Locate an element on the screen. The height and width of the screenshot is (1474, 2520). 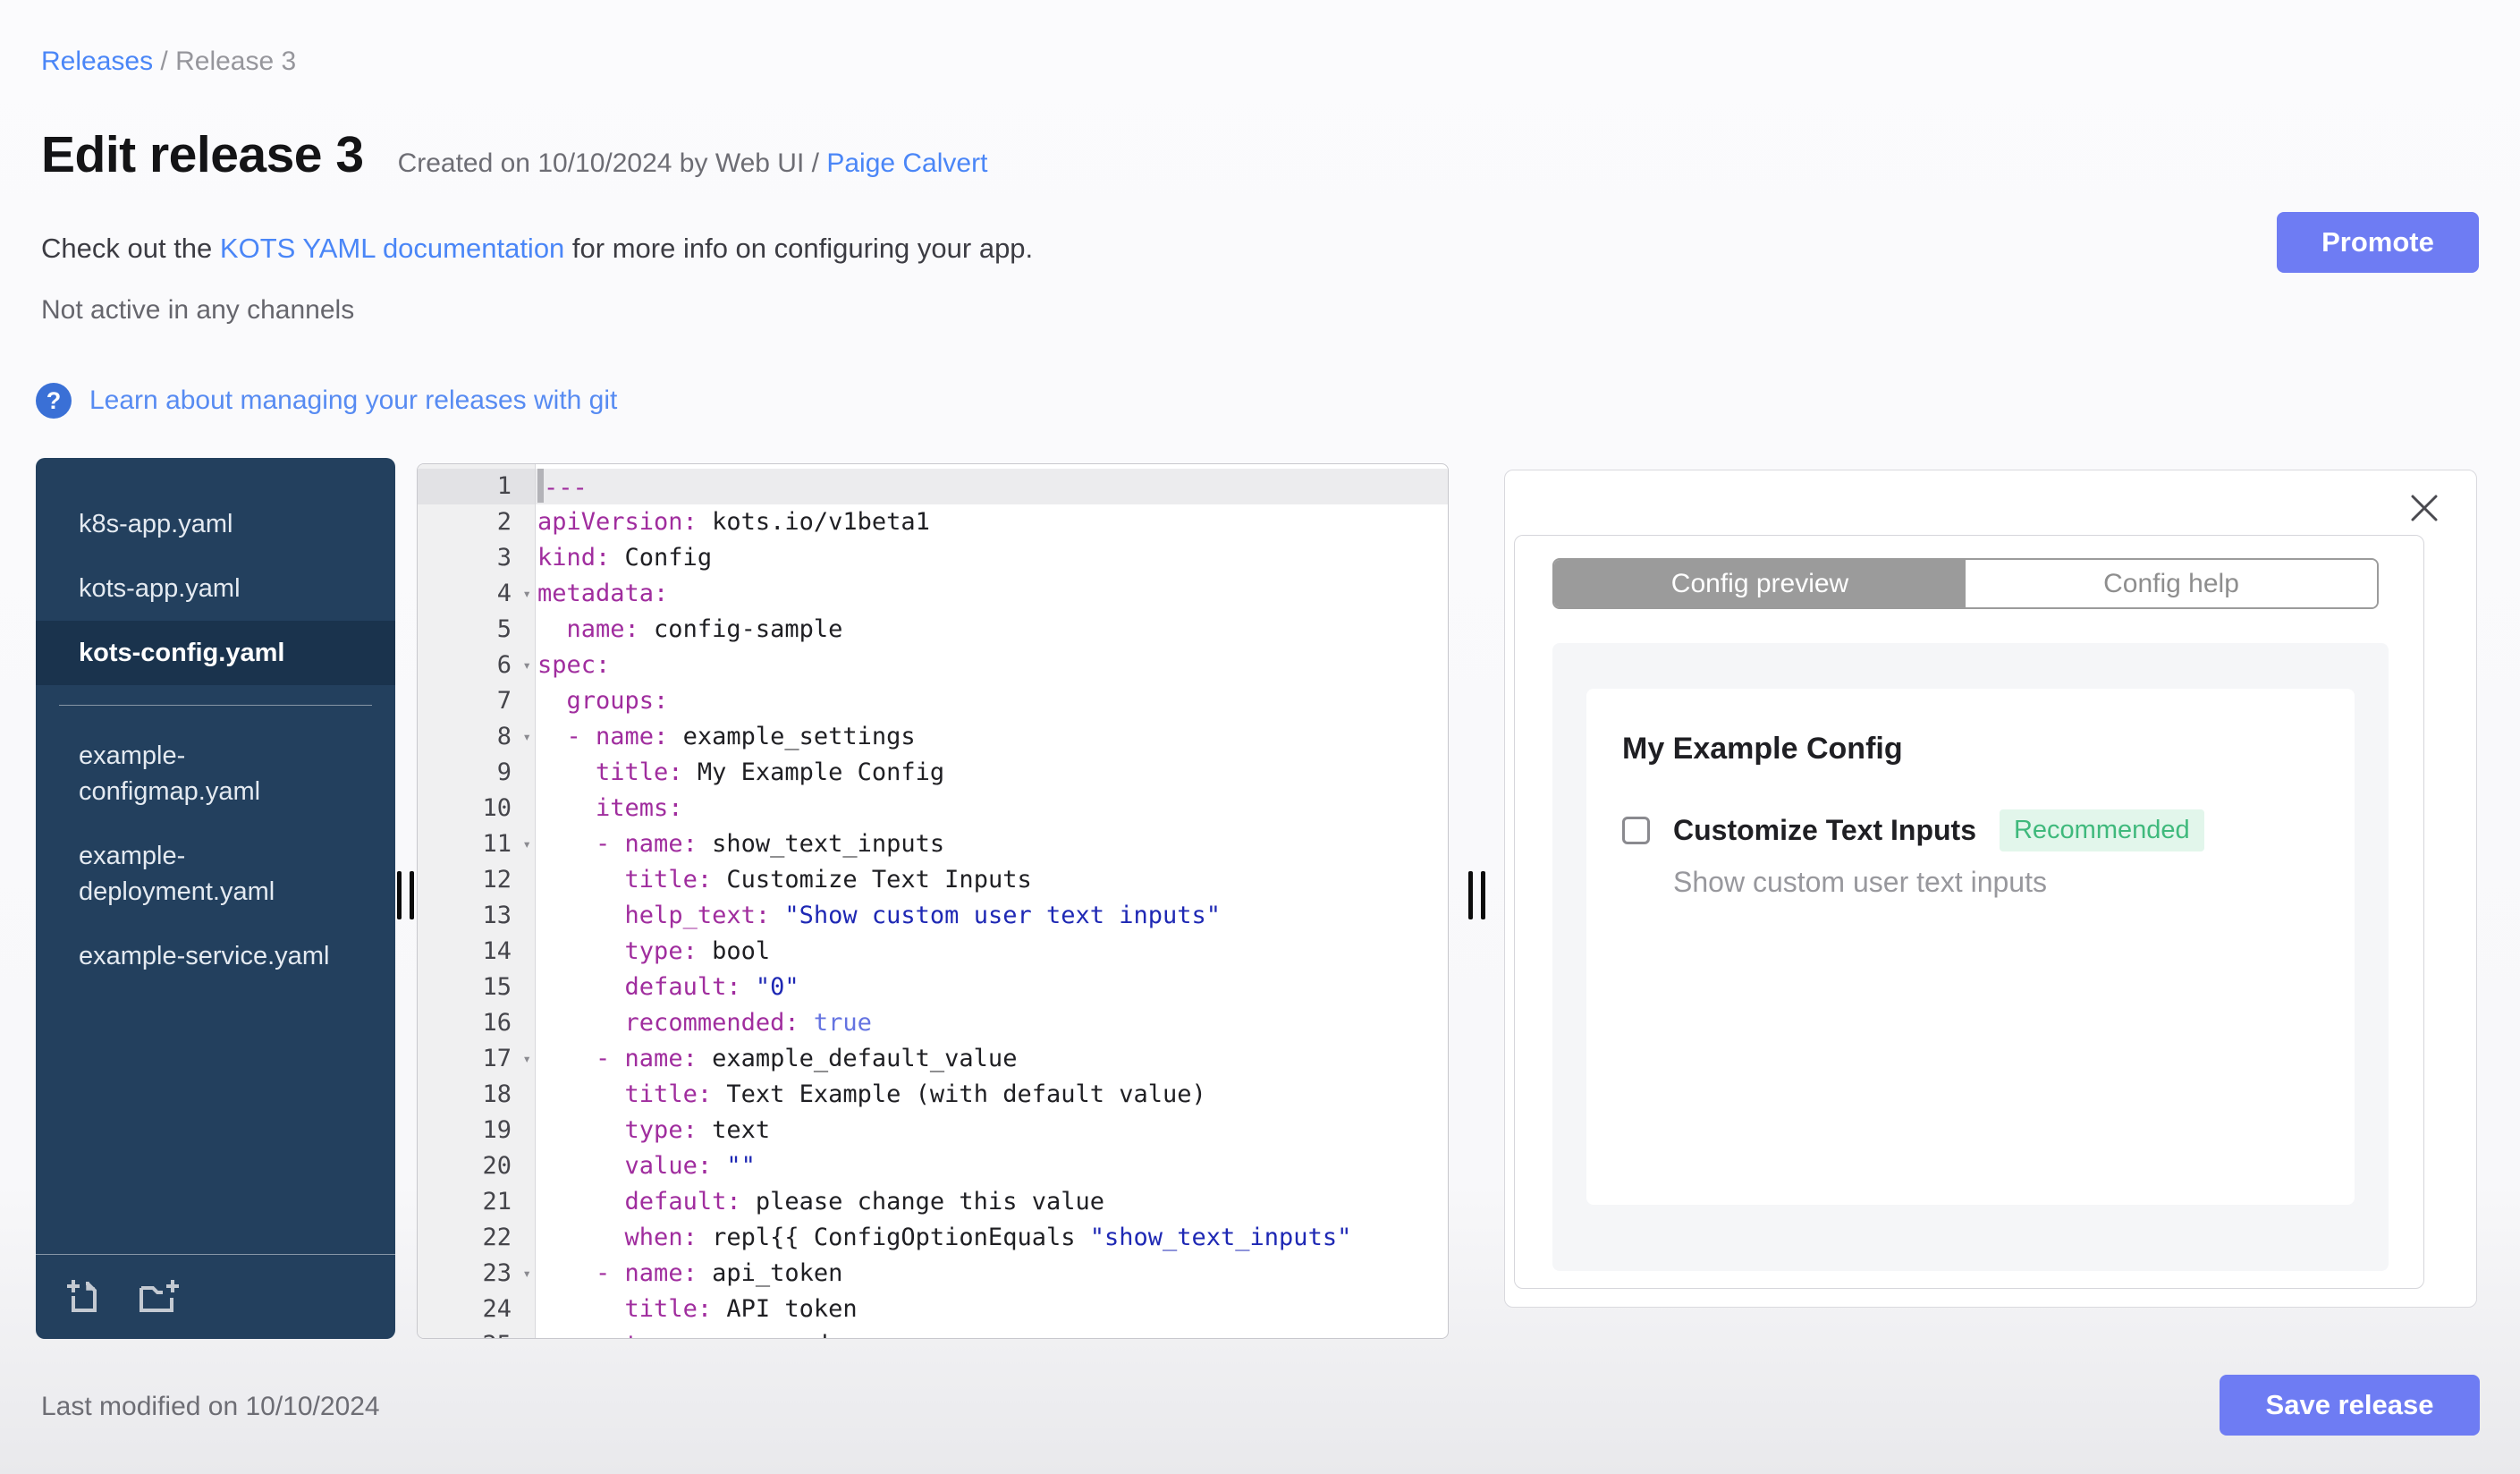
code-line-17: - name: example_default_value is located at coordinates (992, 1059).